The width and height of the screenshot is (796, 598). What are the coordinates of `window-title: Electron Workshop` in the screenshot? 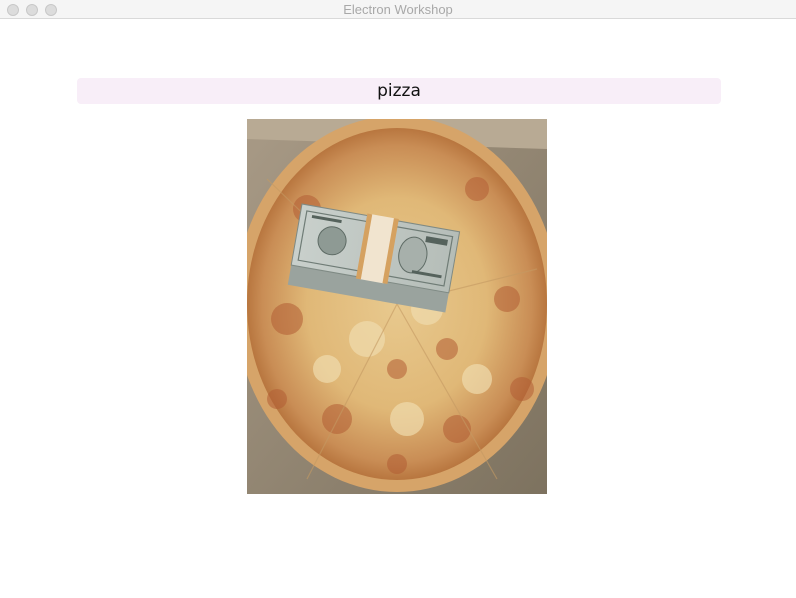 It's located at (398, 9).